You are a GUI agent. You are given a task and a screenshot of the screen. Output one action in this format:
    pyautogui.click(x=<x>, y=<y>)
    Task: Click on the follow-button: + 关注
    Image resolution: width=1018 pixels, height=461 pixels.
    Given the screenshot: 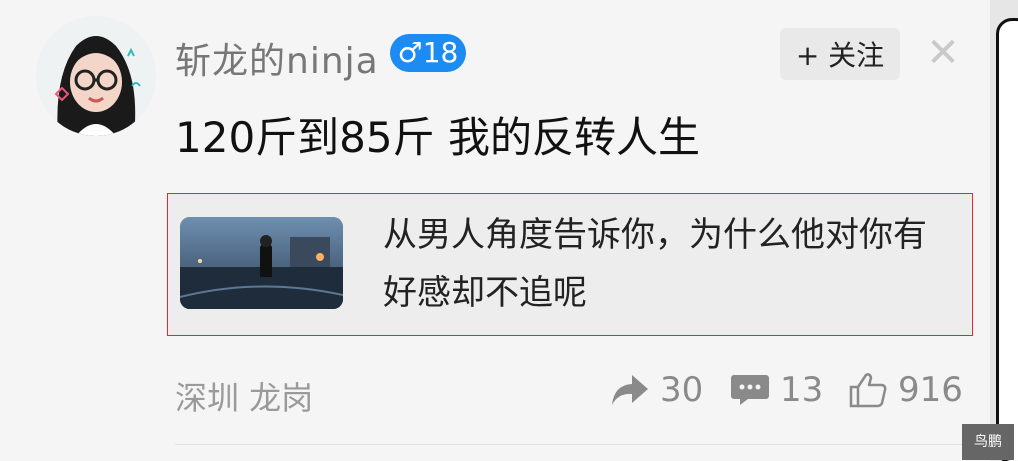 What is the action you would take?
    pyautogui.click(x=840, y=54)
    